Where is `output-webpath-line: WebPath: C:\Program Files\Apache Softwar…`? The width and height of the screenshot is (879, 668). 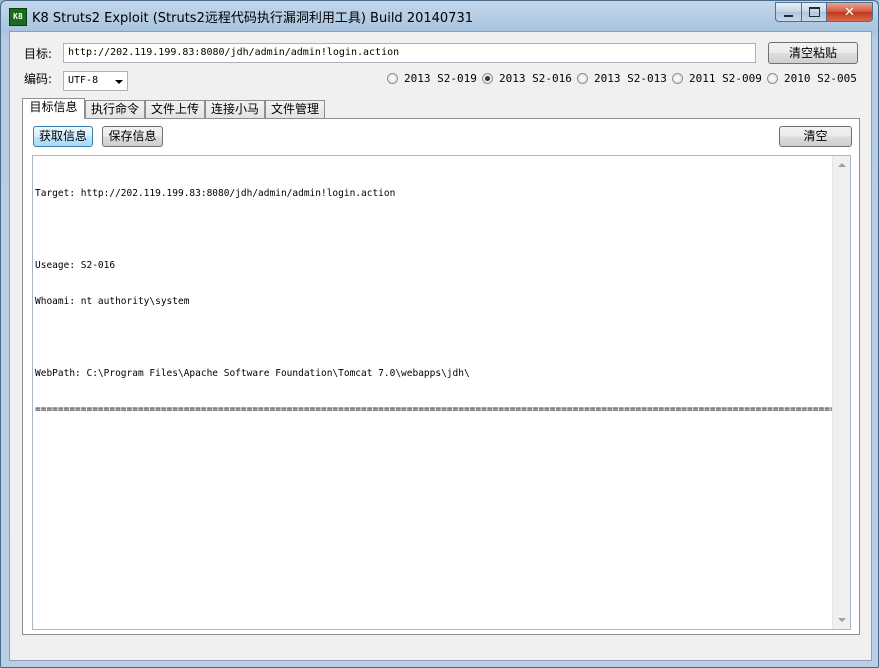 output-webpath-line: WebPath: C:\Program Files\Apache Softwar… is located at coordinates (252, 373).